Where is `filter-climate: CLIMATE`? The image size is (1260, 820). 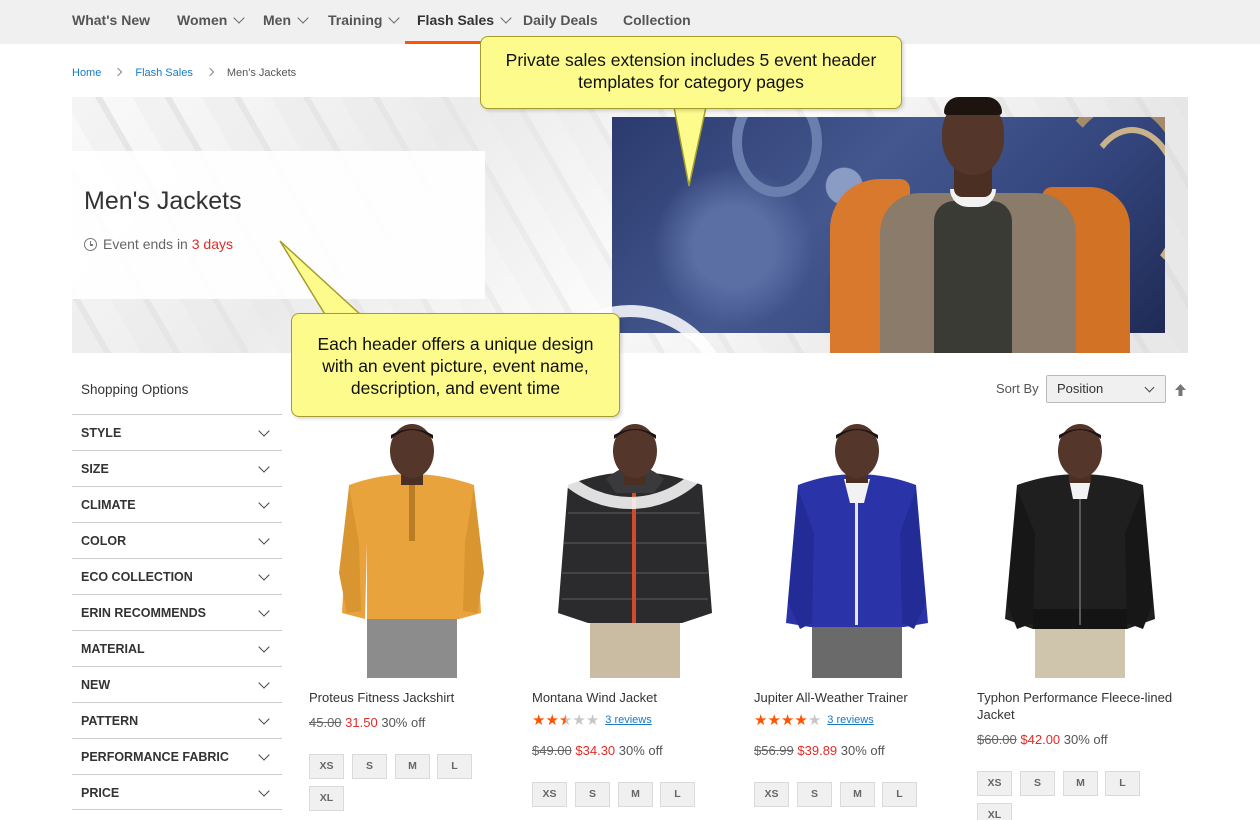
filter-climate: CLIMATE is located at coordinates (177, 504).